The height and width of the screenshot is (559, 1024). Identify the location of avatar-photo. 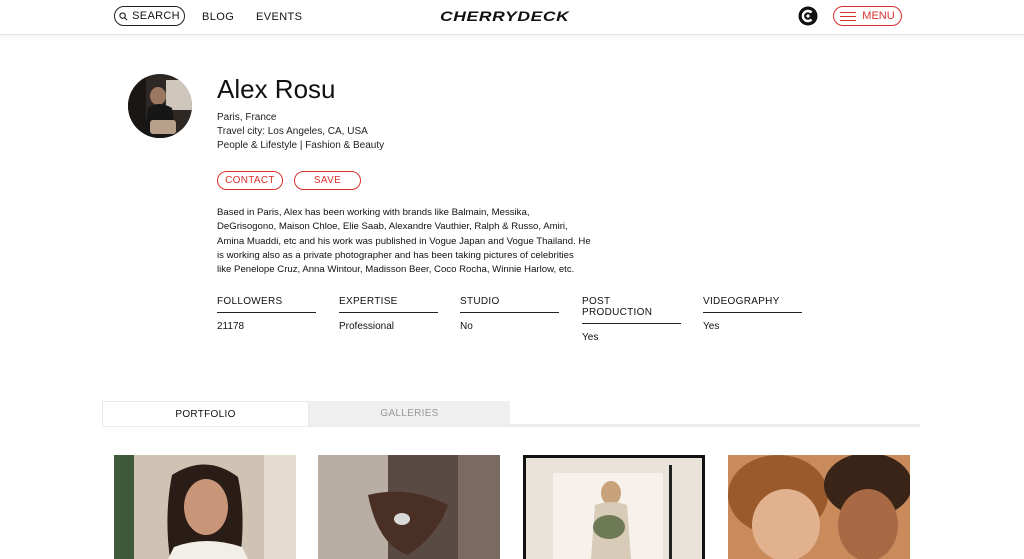
(160, 106).